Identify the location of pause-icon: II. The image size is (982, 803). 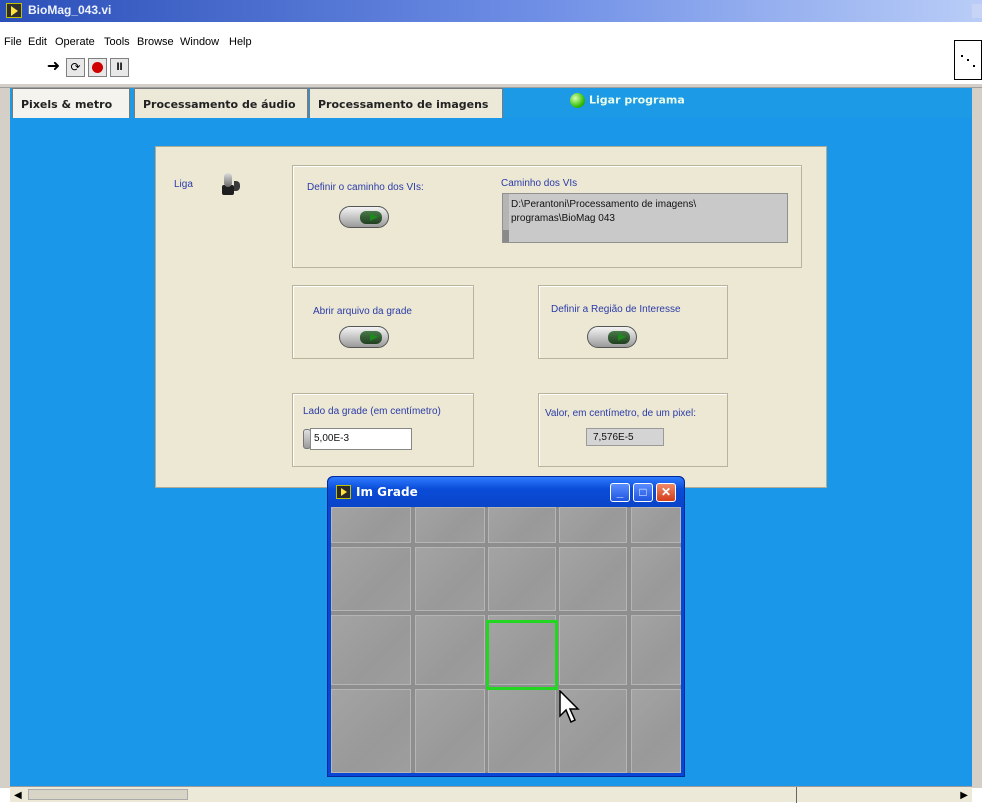
(119, 67).